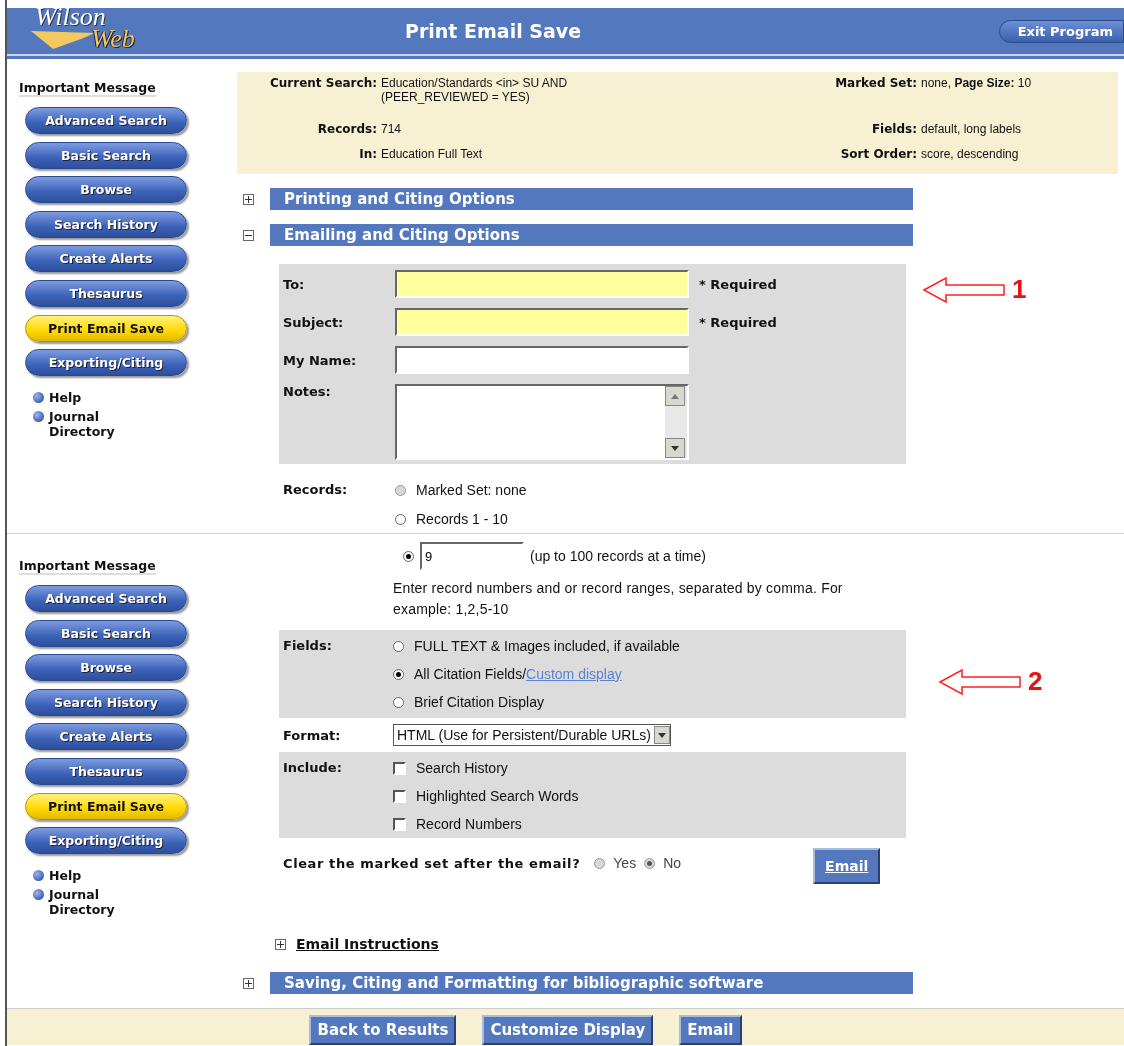  Describe the element at coordinates (346, 130) in the screenshot. I see `summary-label: Records:` at that location.